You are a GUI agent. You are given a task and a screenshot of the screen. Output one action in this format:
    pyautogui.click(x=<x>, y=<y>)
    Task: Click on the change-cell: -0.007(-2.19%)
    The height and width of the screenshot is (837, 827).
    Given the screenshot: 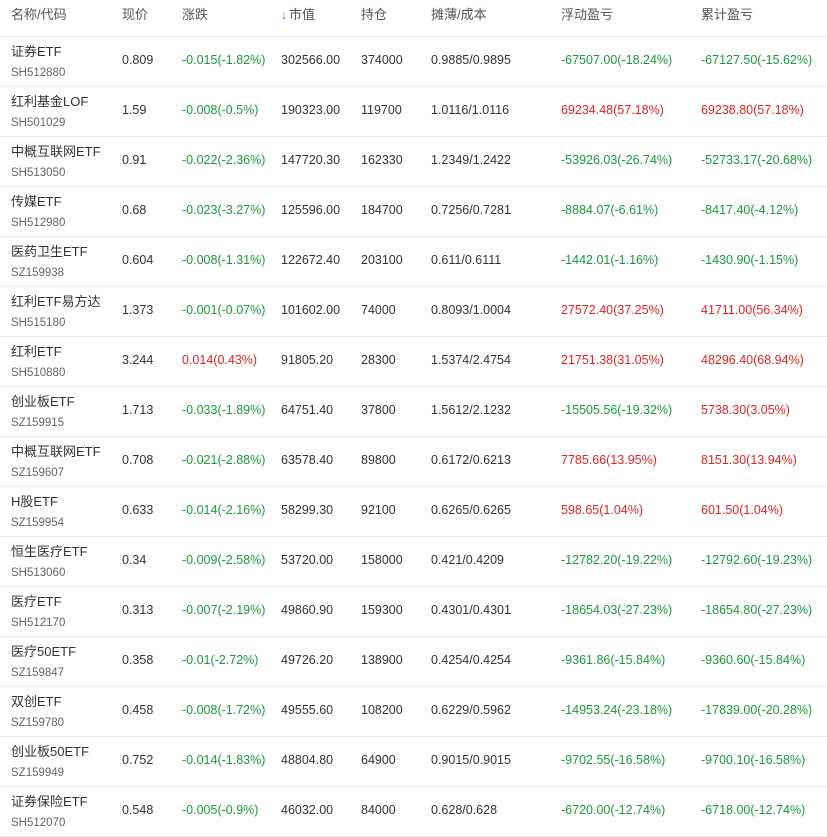 What is the action you would take?
    pyautogui.click(x=224, y=610)
    